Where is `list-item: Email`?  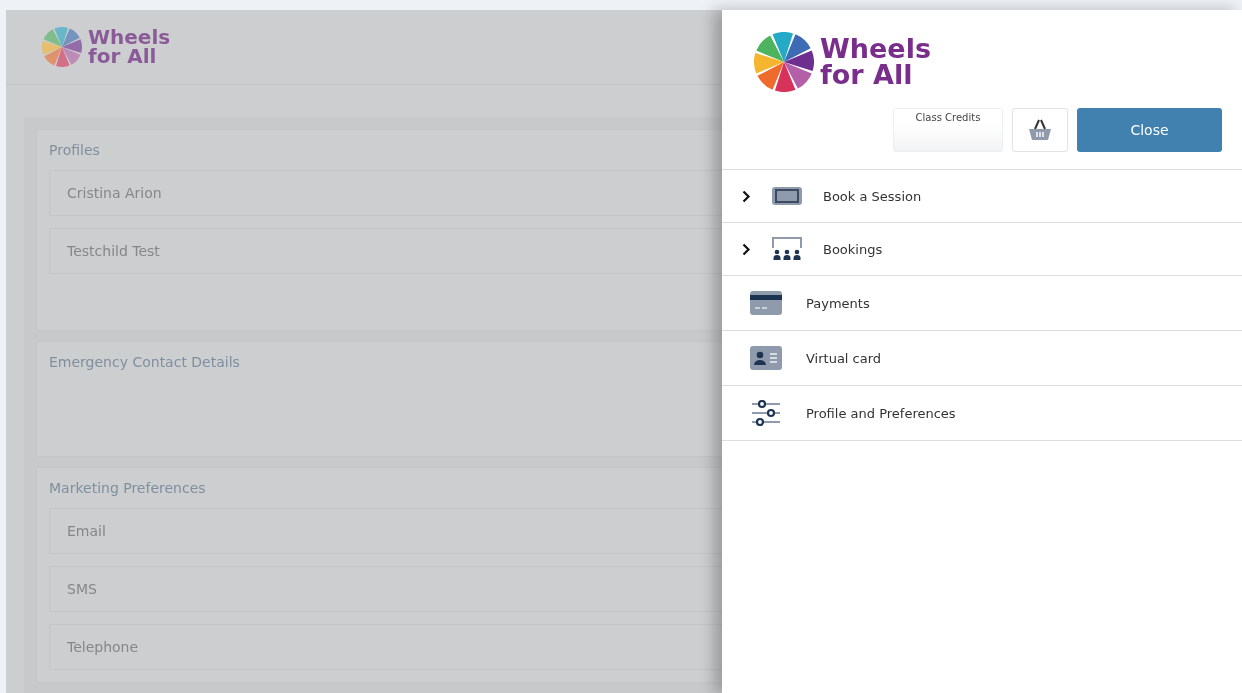
list-item: Email is located at coordinates (385, 531).